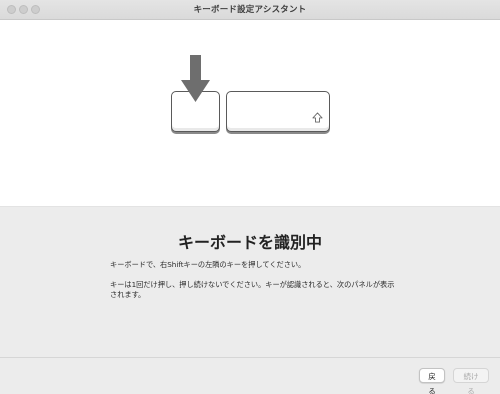  Describe the element at coordinates (250, 375) in the screenshot. I see `button-bar: 戻る 続ける` at that location.